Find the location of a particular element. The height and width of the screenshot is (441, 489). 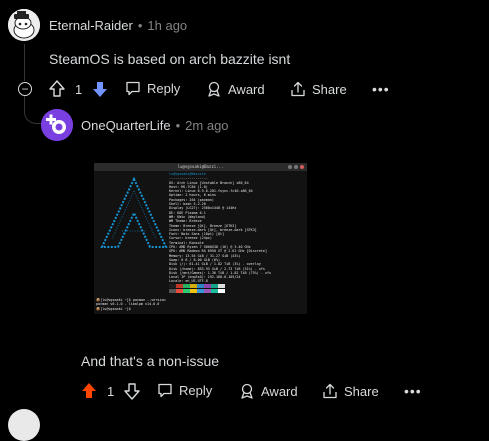

close-icon is located at coordinates (302, 166).